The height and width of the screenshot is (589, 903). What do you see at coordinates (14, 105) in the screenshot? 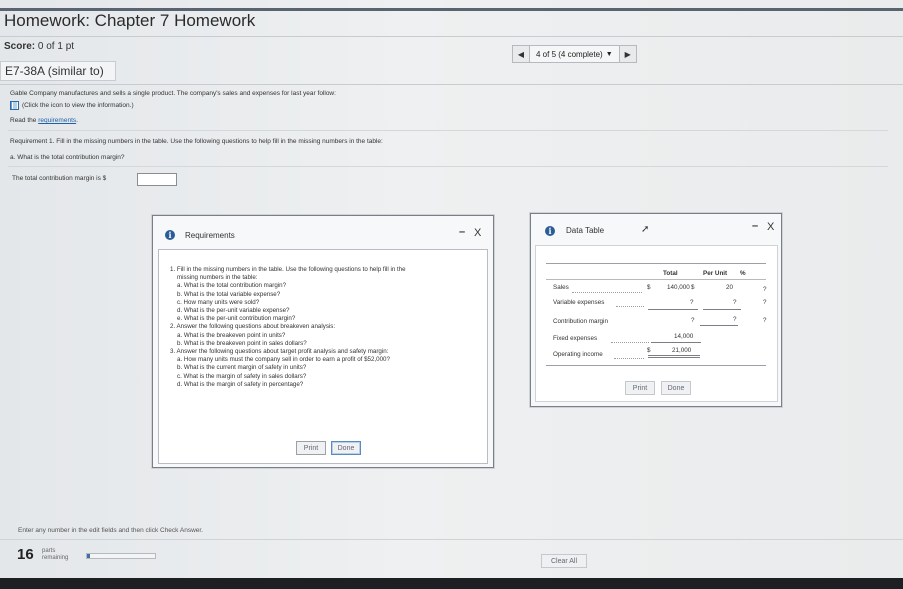
I see `table-icon` at bounding box center [14, 105].